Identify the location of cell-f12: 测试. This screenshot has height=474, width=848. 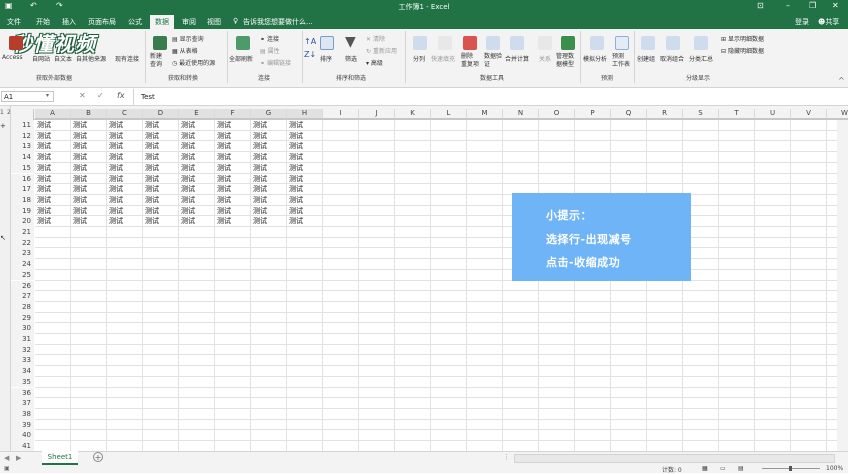
(233, 136).